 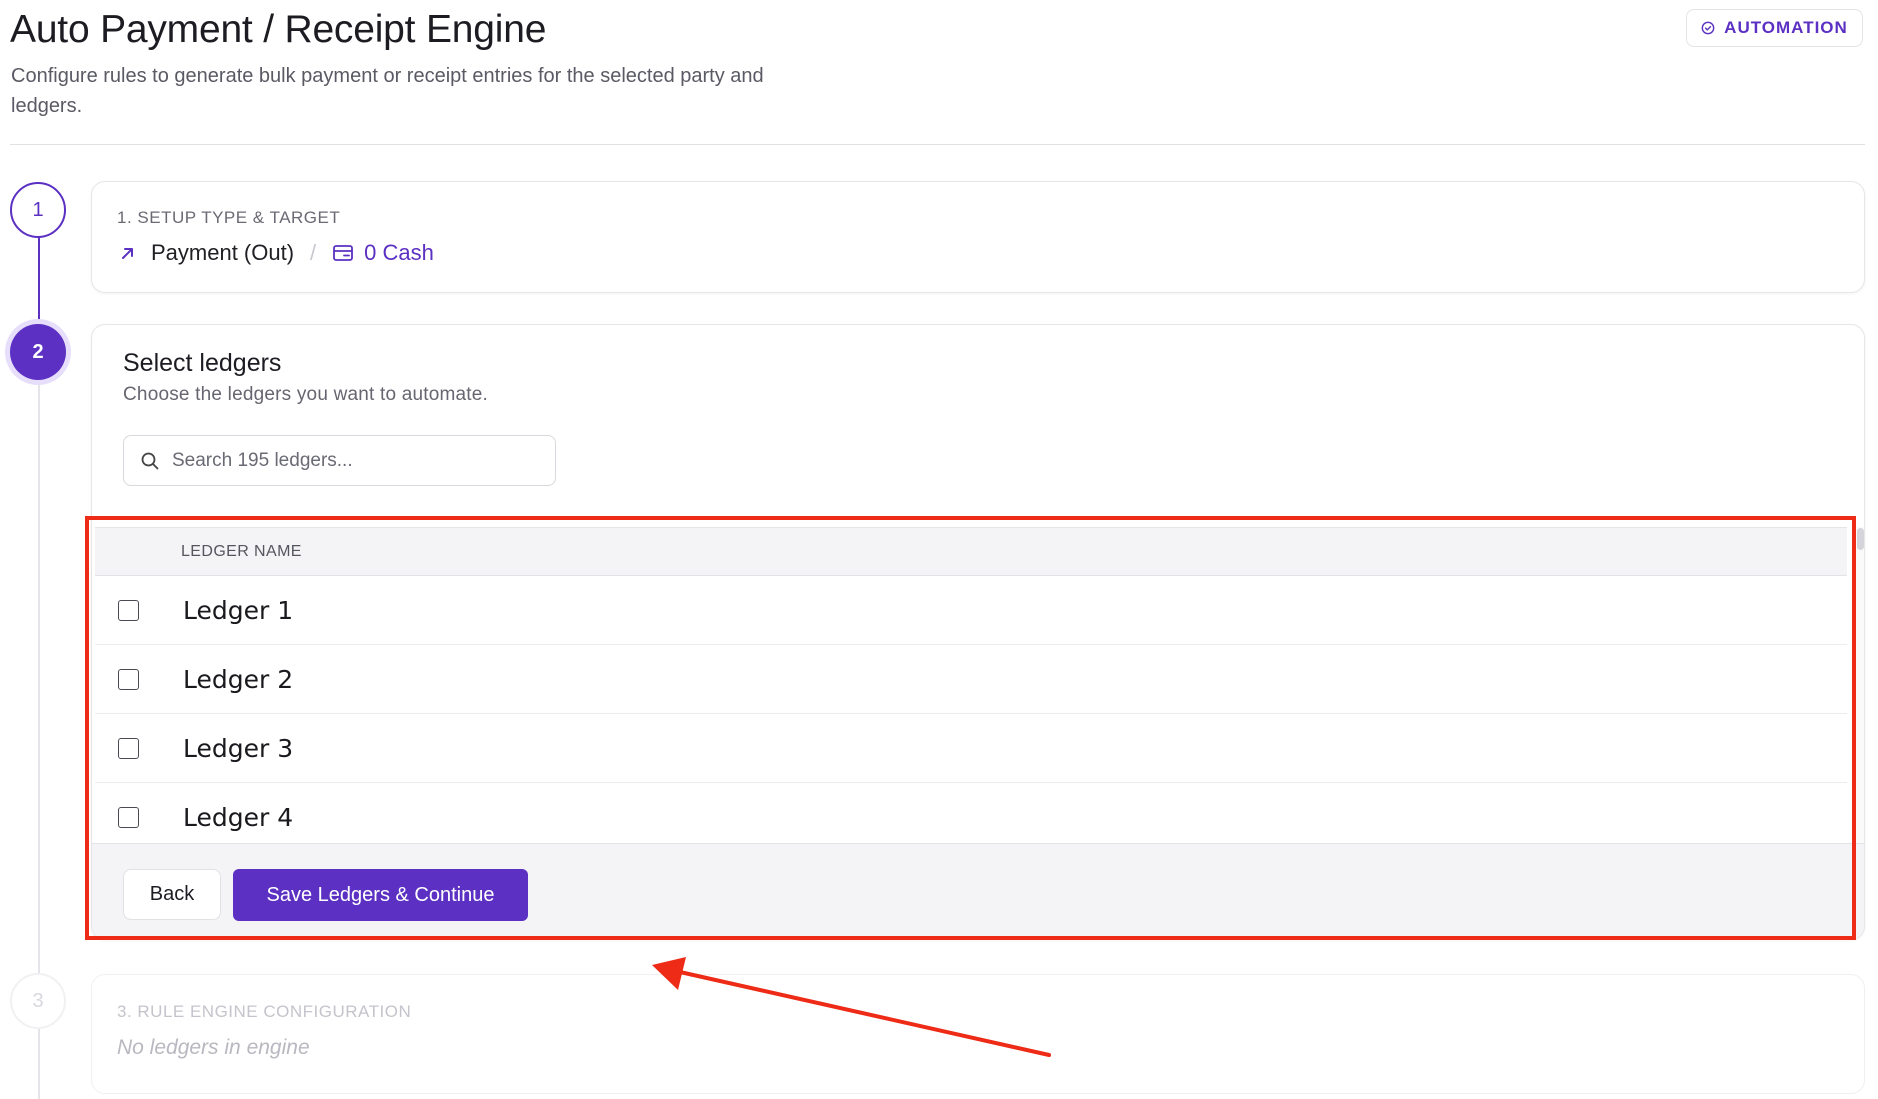 What do you see at coordinates (38, 352) in the screenshot?
I see `step-indicator-2: 2` at bounding box center [38, 352].